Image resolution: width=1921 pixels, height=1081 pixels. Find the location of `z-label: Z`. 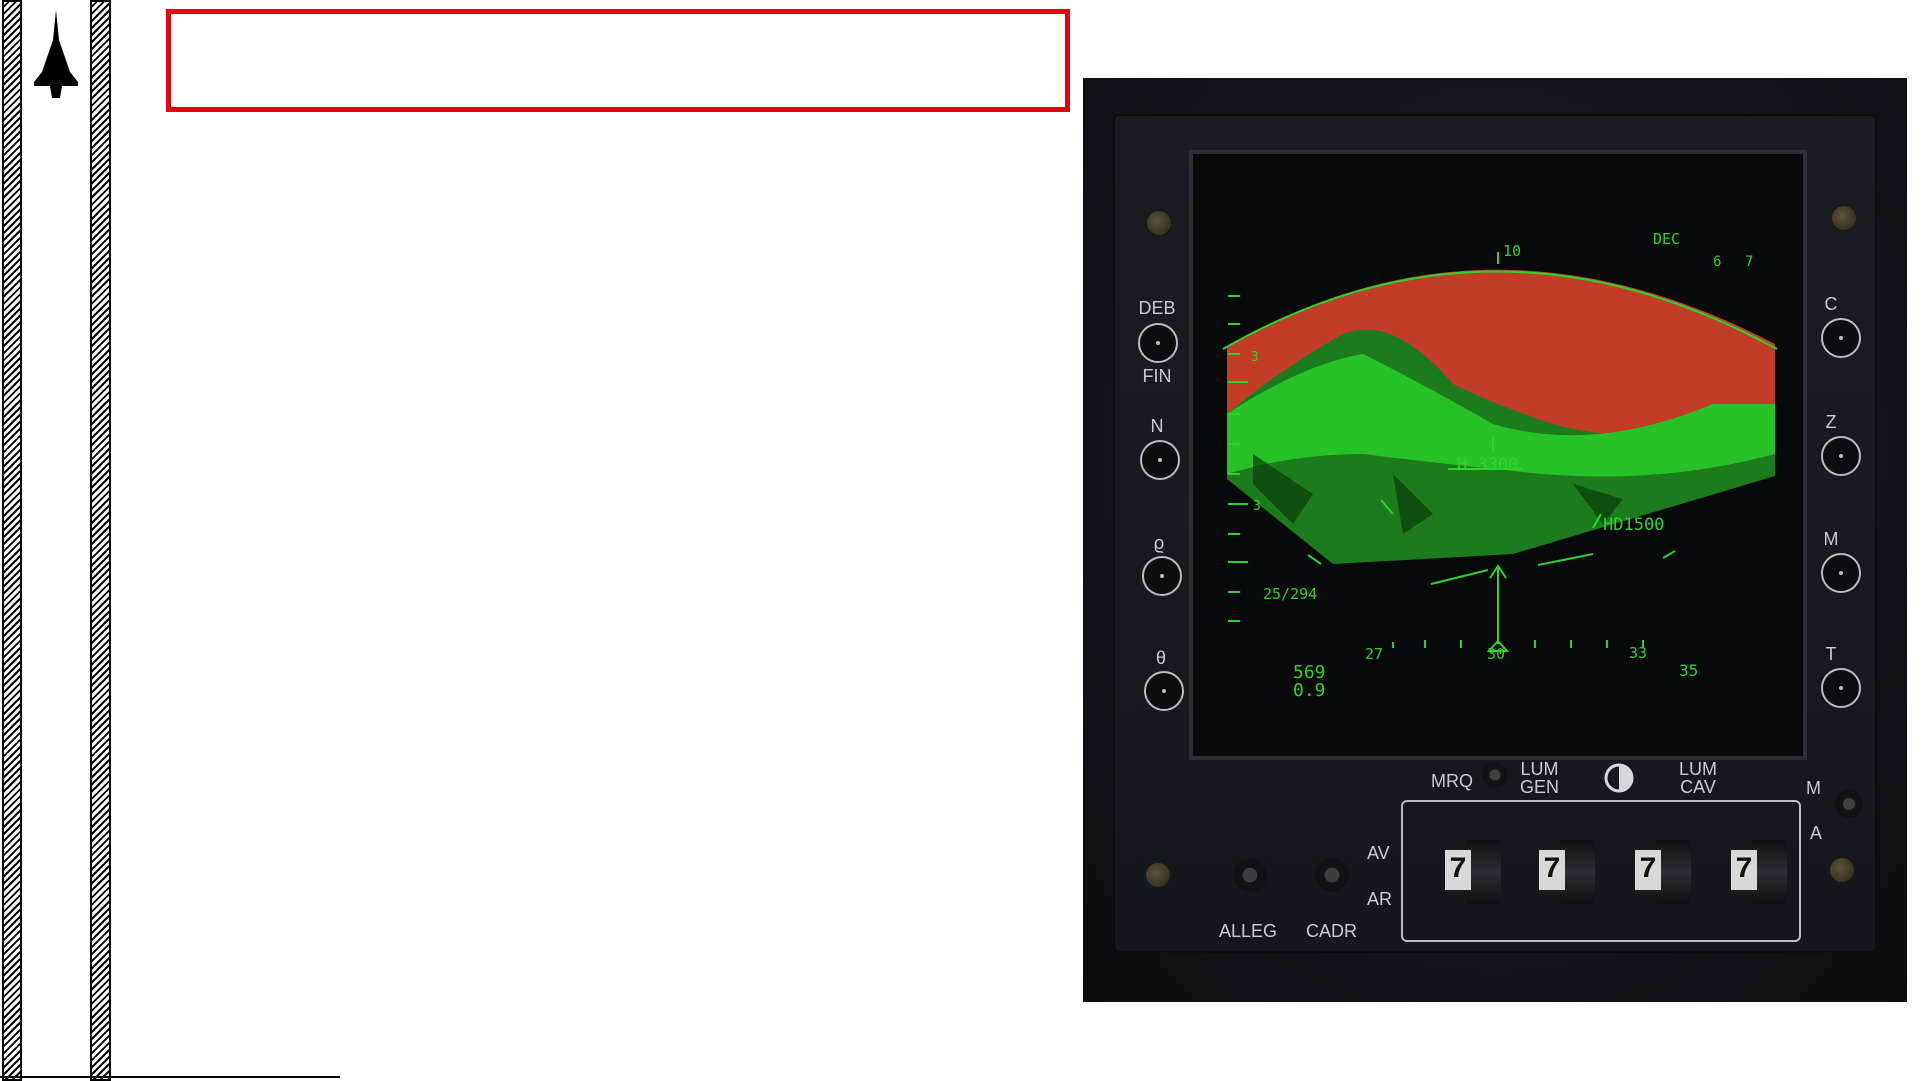

z-label: Z is located at coordinates (1831, 422).